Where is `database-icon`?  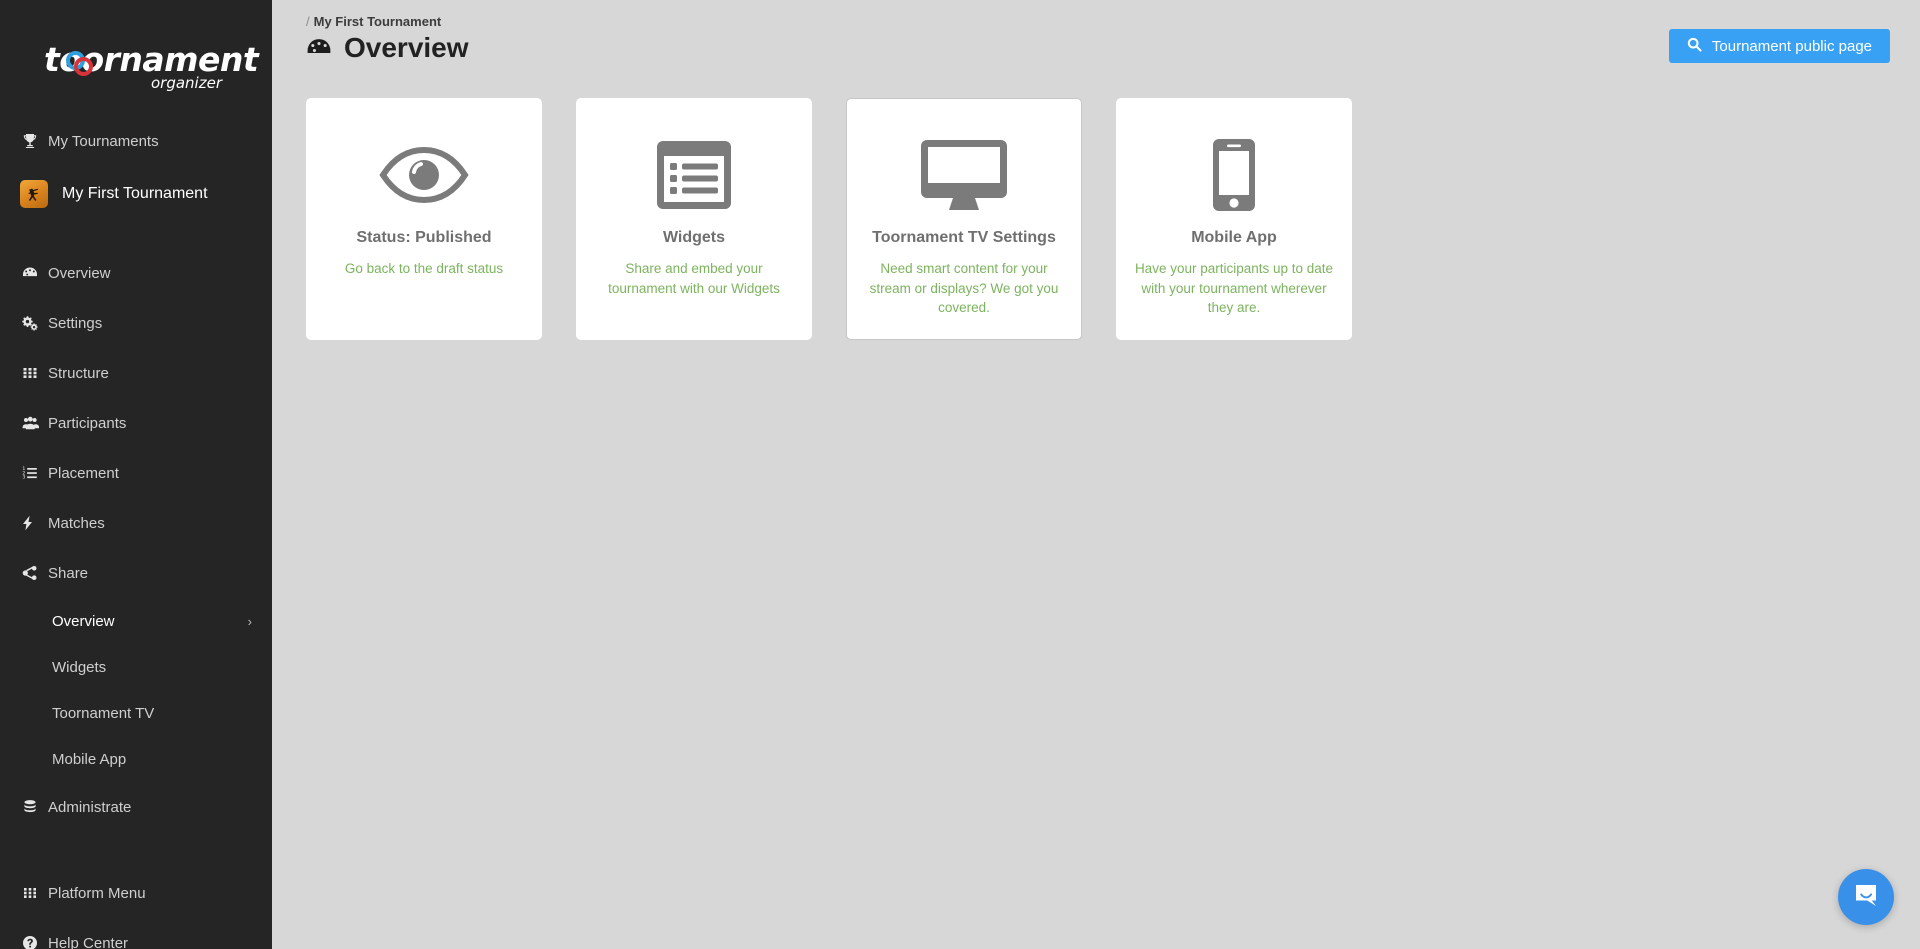
database-icon is located at coordinates (35, 807).